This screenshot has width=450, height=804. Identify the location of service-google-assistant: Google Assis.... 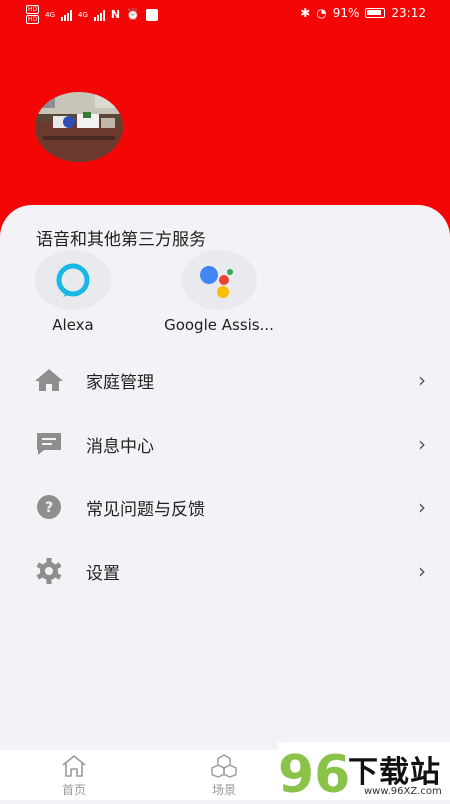
(219, 292).